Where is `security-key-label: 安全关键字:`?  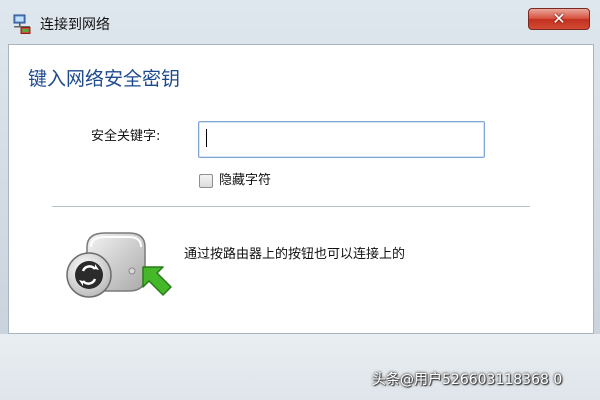 security-key-label: 安全关键字: is located at coordinates (126, 136).